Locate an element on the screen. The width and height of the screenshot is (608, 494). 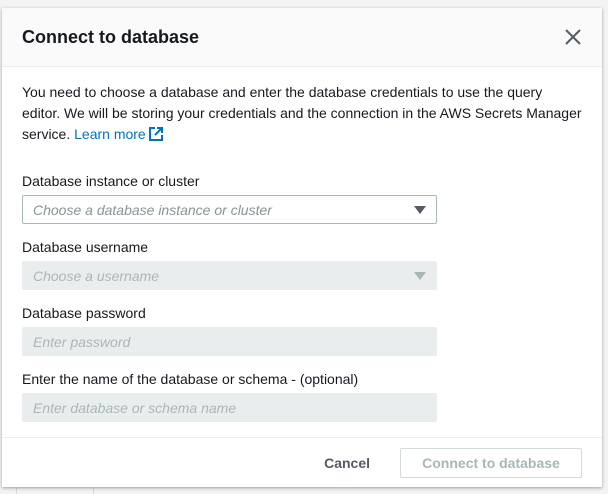
username-label: Database username is located at coordinates (85, 247).